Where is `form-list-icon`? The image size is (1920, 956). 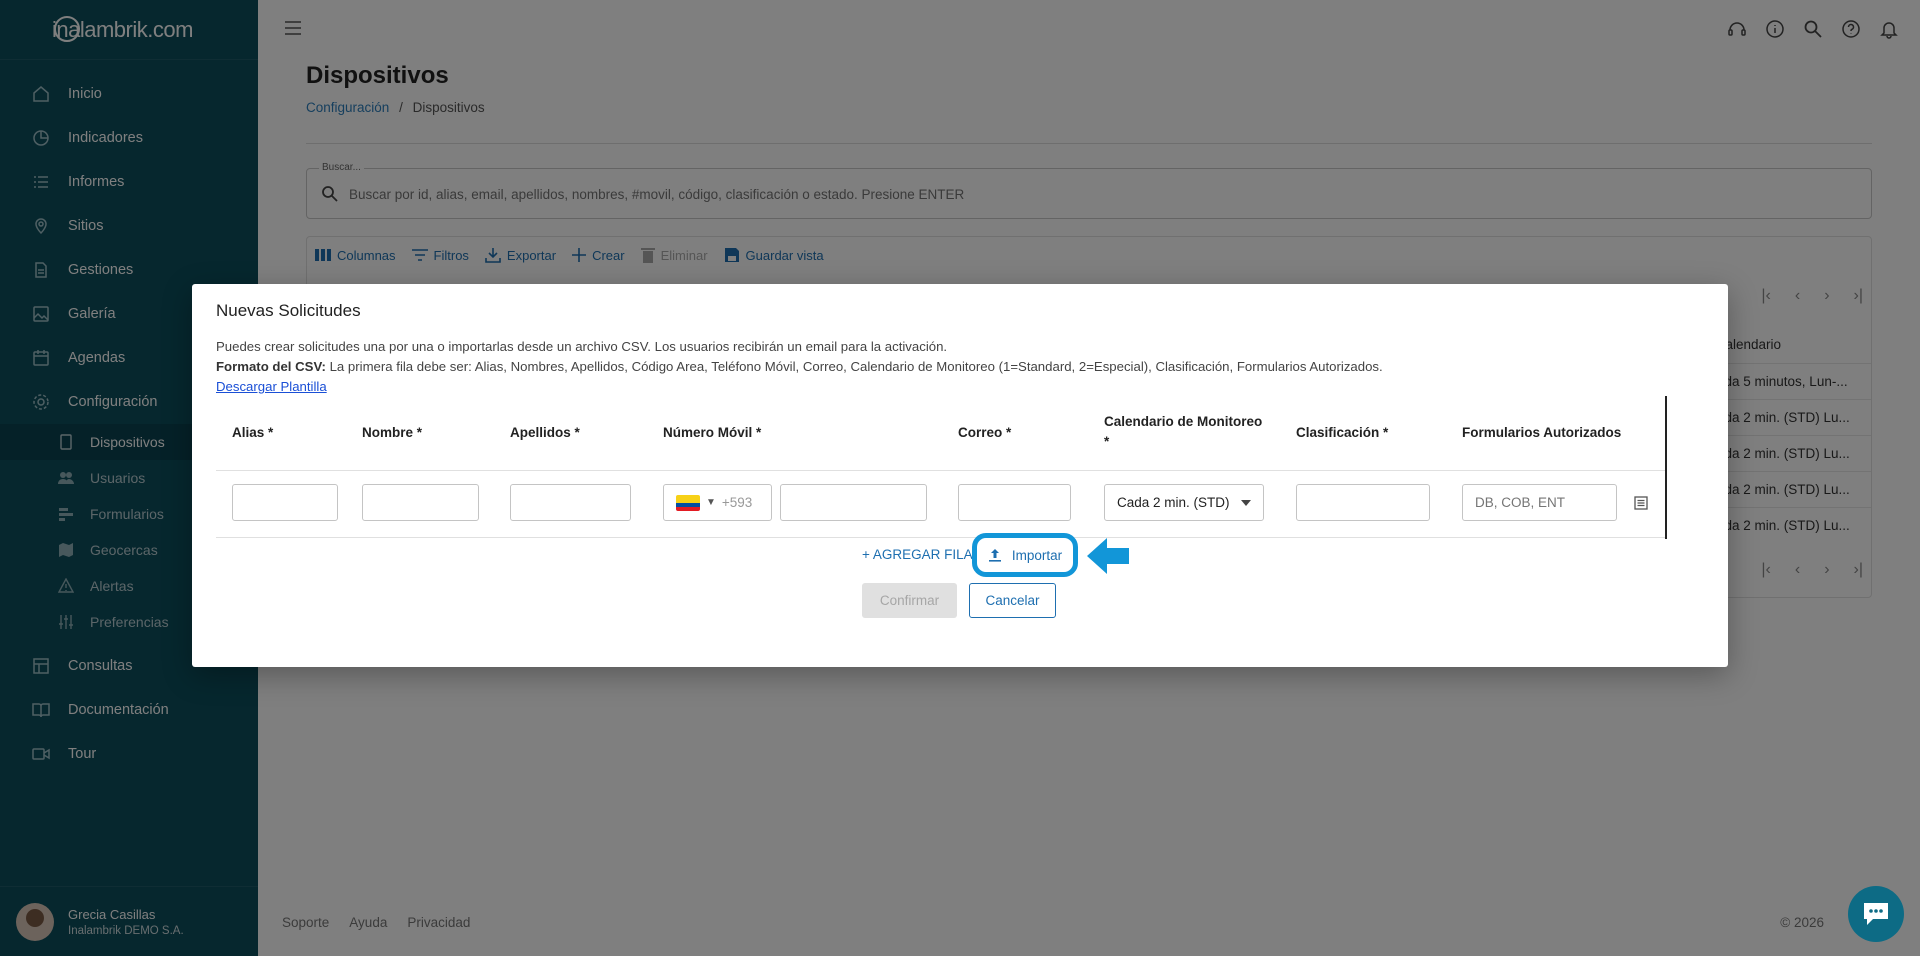 form-list-icon is located at coordinates (1641, 505).